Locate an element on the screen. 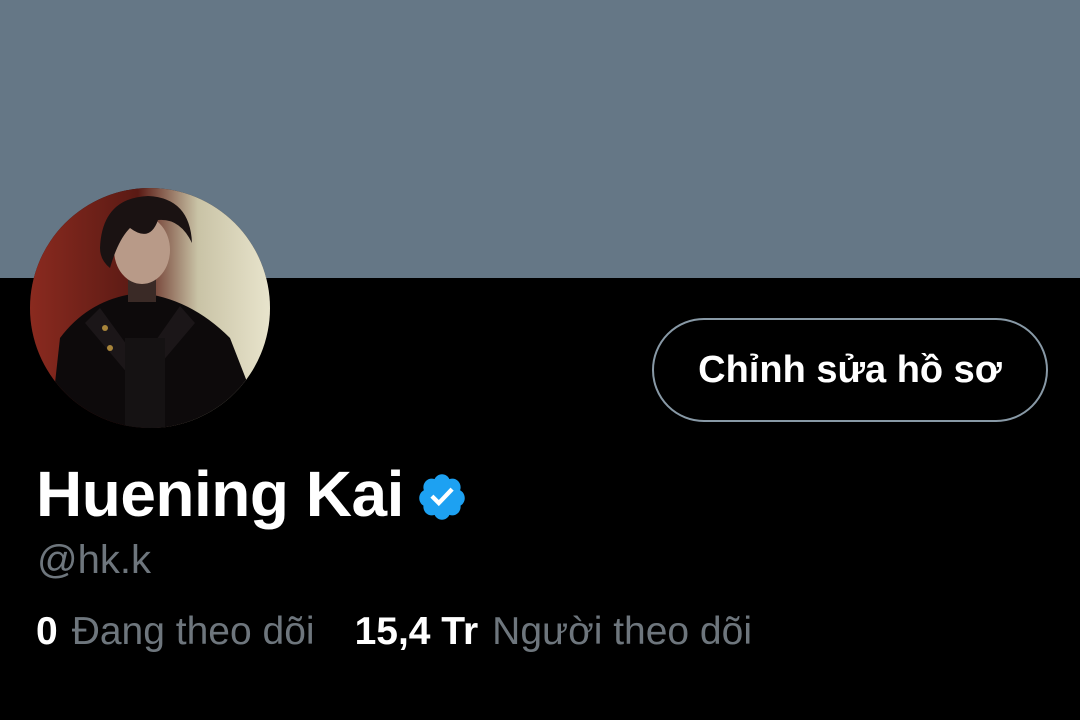 Image resolution: width=1080 pixels, height=720 pixels. edit-profile-button: Chỉnh sửa hồ sơ is located at coordinates (850, 370).